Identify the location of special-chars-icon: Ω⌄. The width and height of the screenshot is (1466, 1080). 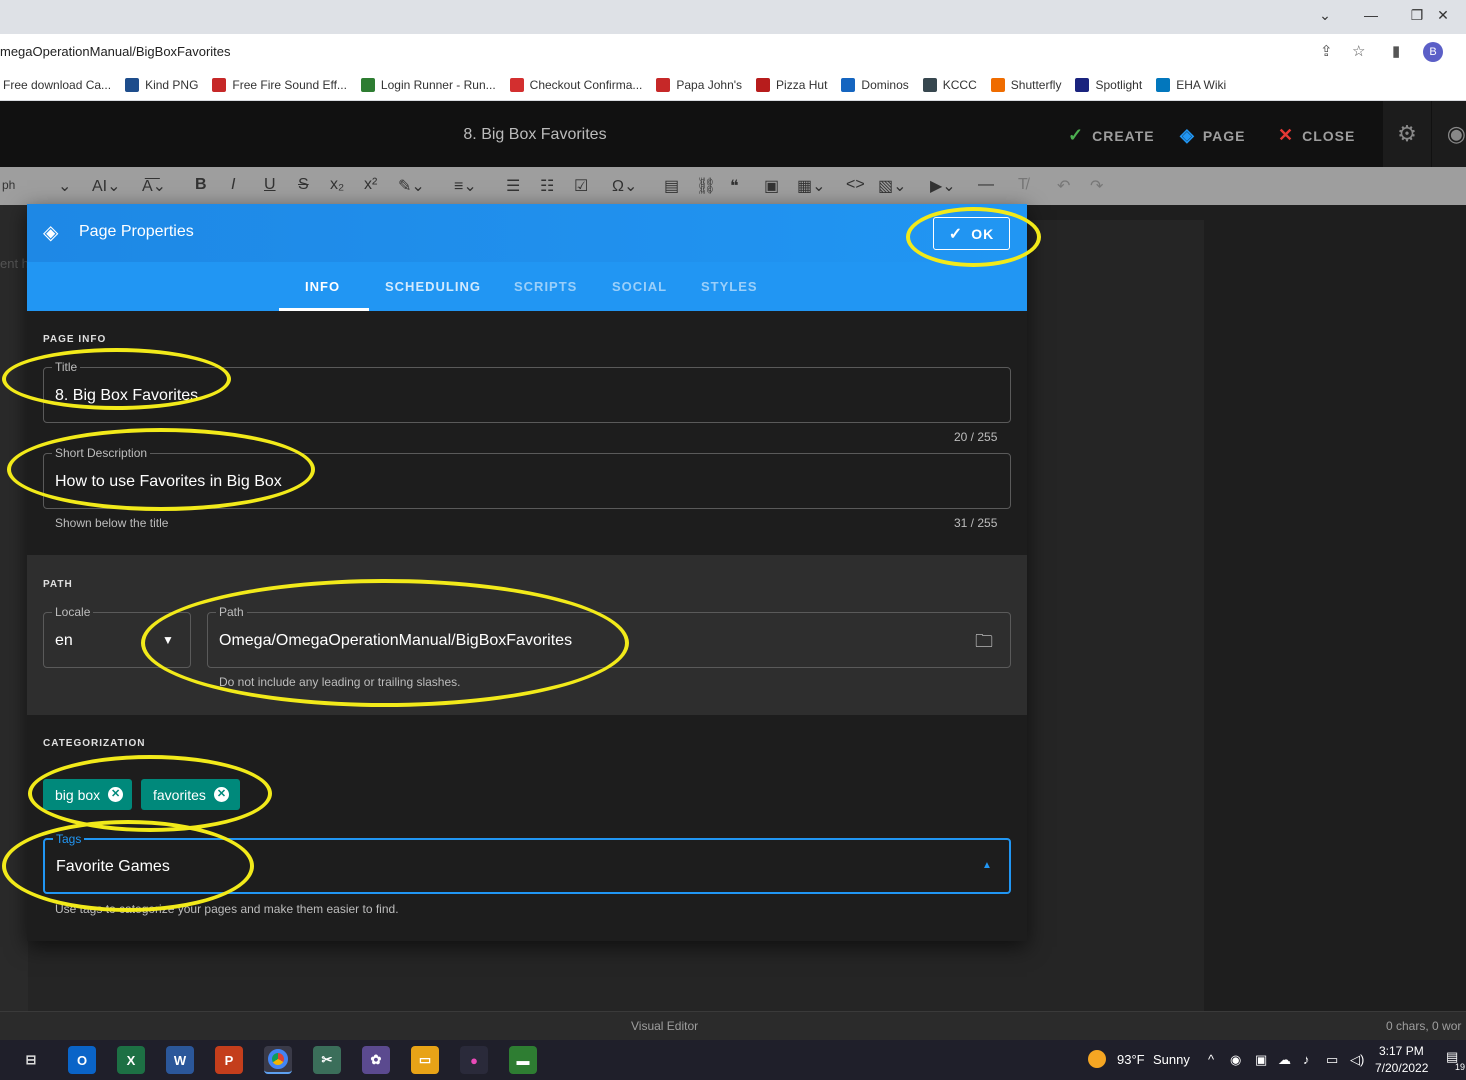
(624, 186).